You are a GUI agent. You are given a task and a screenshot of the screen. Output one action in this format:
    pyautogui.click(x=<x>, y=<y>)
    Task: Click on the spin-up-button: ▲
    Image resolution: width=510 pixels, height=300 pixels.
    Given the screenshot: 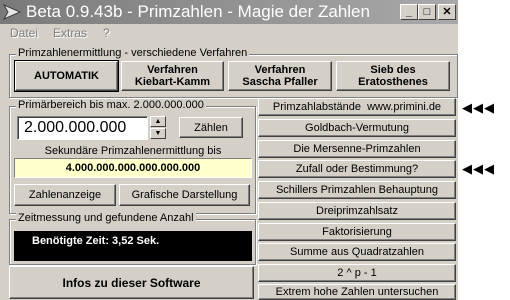 What is the action you would take?
    pyautogui.click(x=158, y=121)
    